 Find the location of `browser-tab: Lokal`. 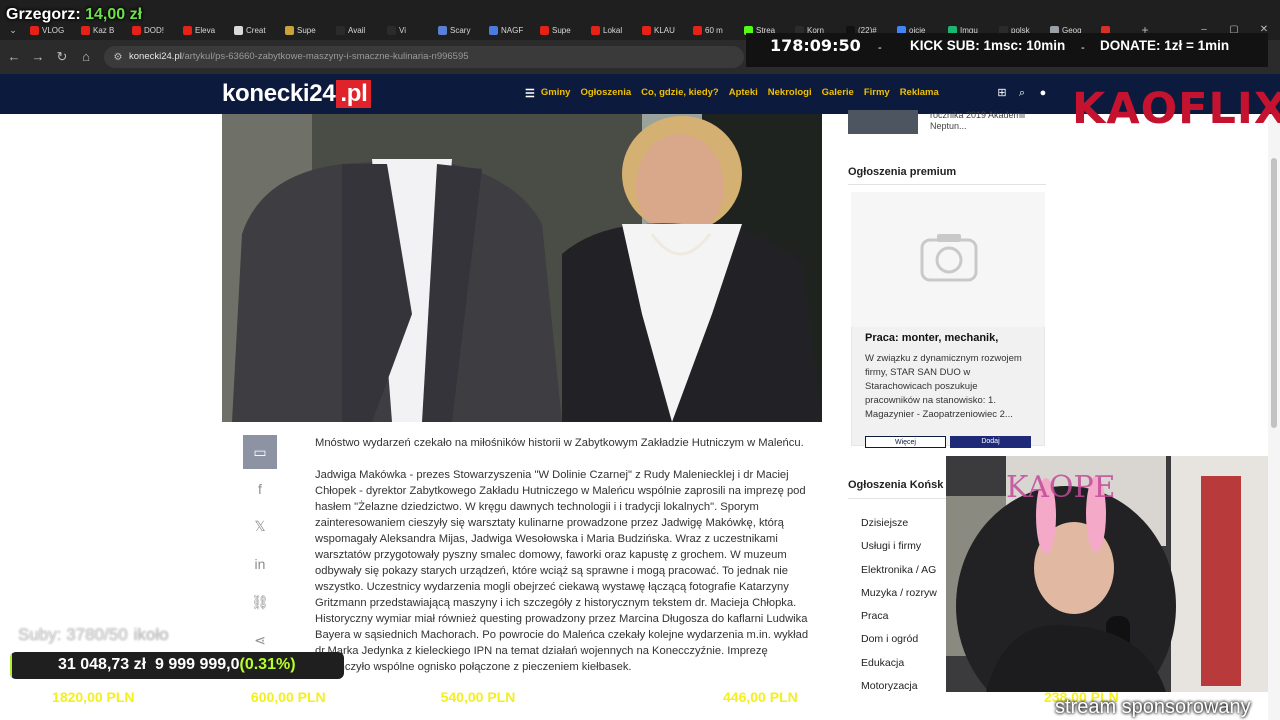

browser-tab: Lokal is located at coordinates (614, 30).